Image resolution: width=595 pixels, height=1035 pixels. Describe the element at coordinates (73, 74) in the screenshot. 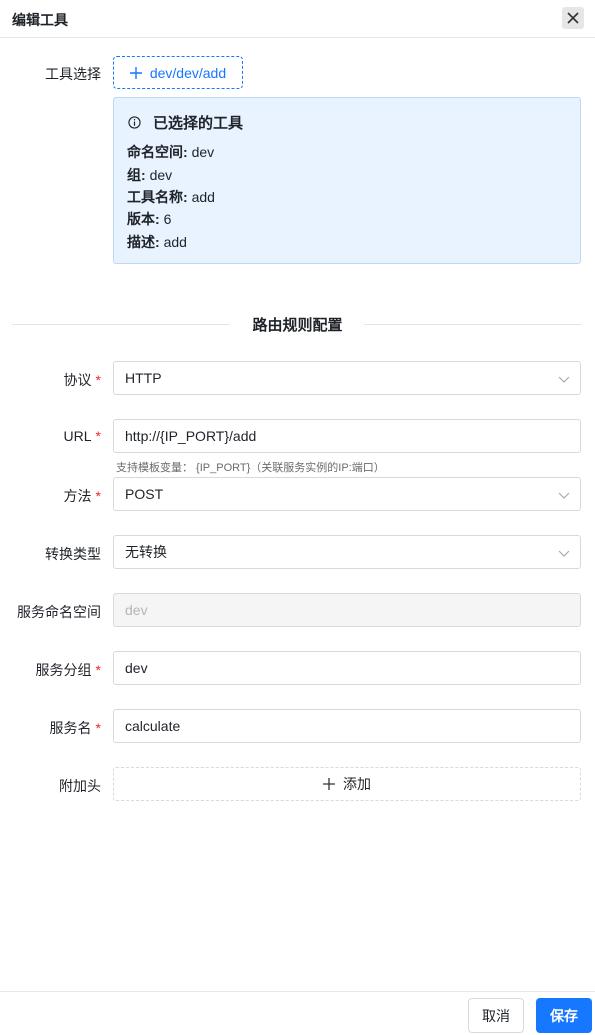

I see `tool-select-label: 工具选择` at that location.